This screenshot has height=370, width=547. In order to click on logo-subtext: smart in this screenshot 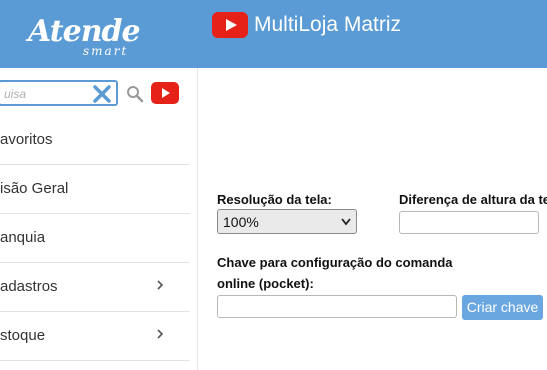, I will do `click(106, 51)`.